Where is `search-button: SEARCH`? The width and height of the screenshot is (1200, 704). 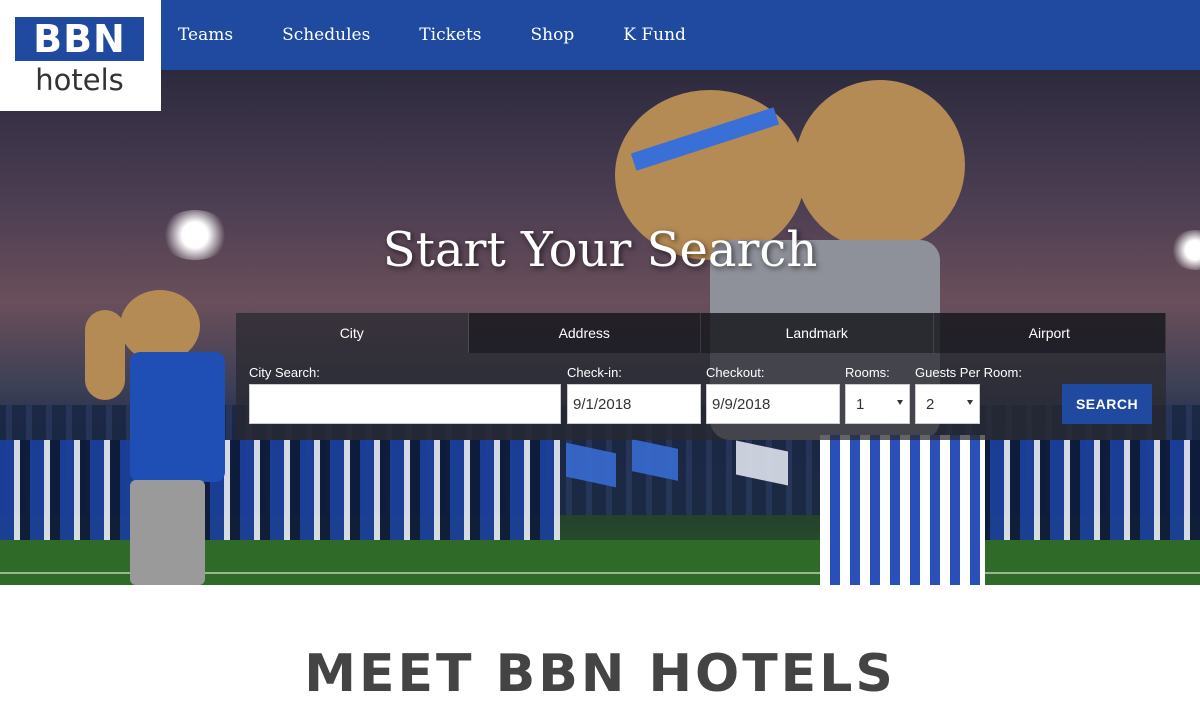
search-button: SEARCH is located at coordinates (1107, 404).